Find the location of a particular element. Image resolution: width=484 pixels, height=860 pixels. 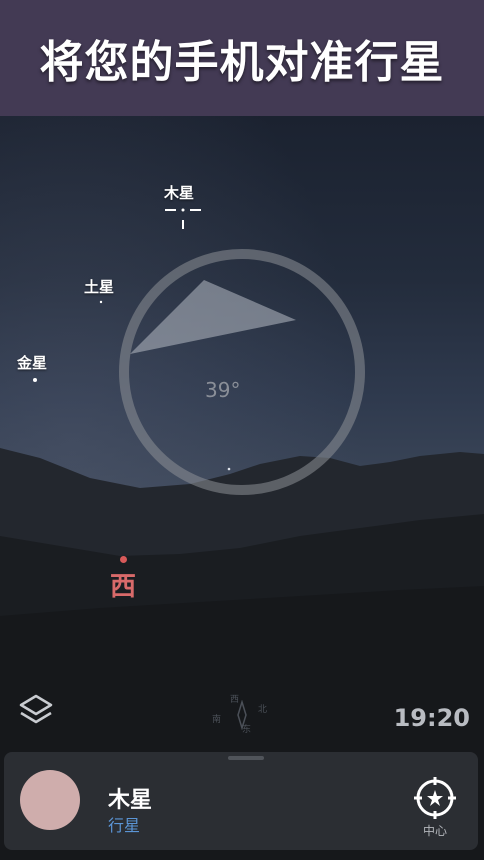

instruction-banner: 将您的手机对准行星 is located at coordinates (242, 58).